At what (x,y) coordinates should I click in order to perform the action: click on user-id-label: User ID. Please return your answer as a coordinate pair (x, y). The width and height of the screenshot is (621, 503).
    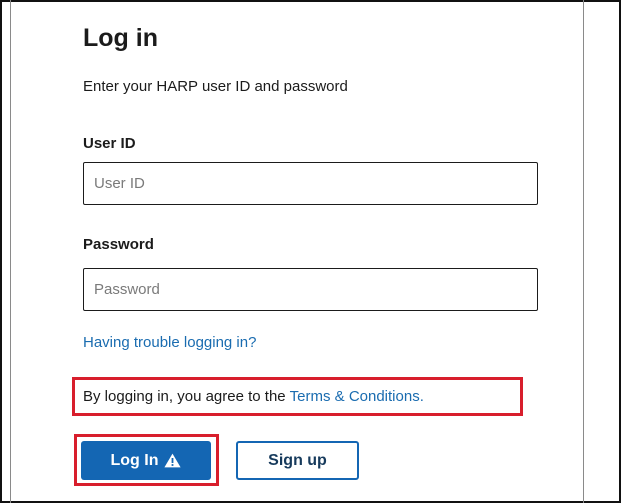
    Looking at the image, I should click on (109, 143).